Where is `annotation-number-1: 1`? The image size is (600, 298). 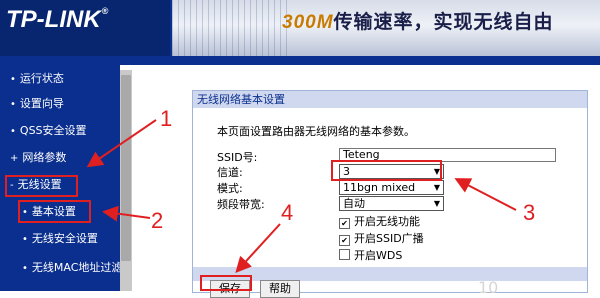 annotation-number-1: 1 is located at coordinates (166, 118).